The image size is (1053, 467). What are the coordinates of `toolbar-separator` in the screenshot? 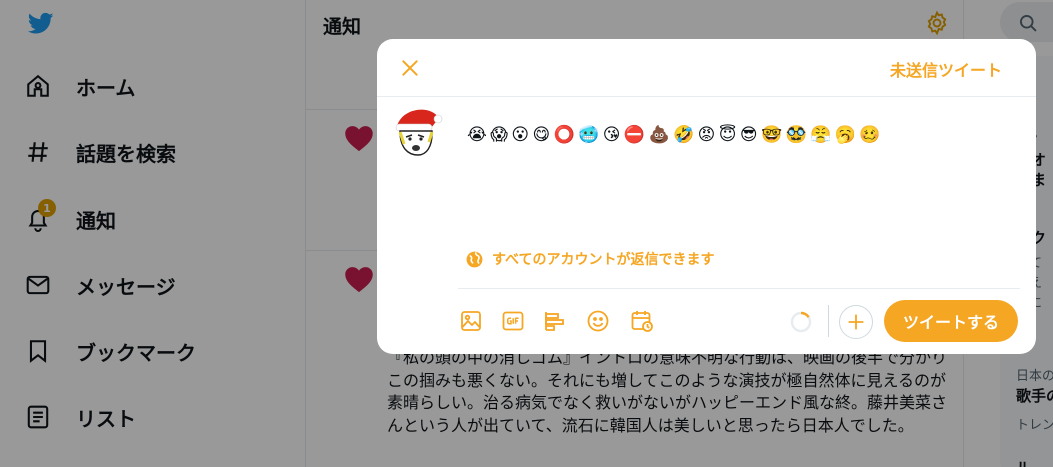 It's located at (828, 321).